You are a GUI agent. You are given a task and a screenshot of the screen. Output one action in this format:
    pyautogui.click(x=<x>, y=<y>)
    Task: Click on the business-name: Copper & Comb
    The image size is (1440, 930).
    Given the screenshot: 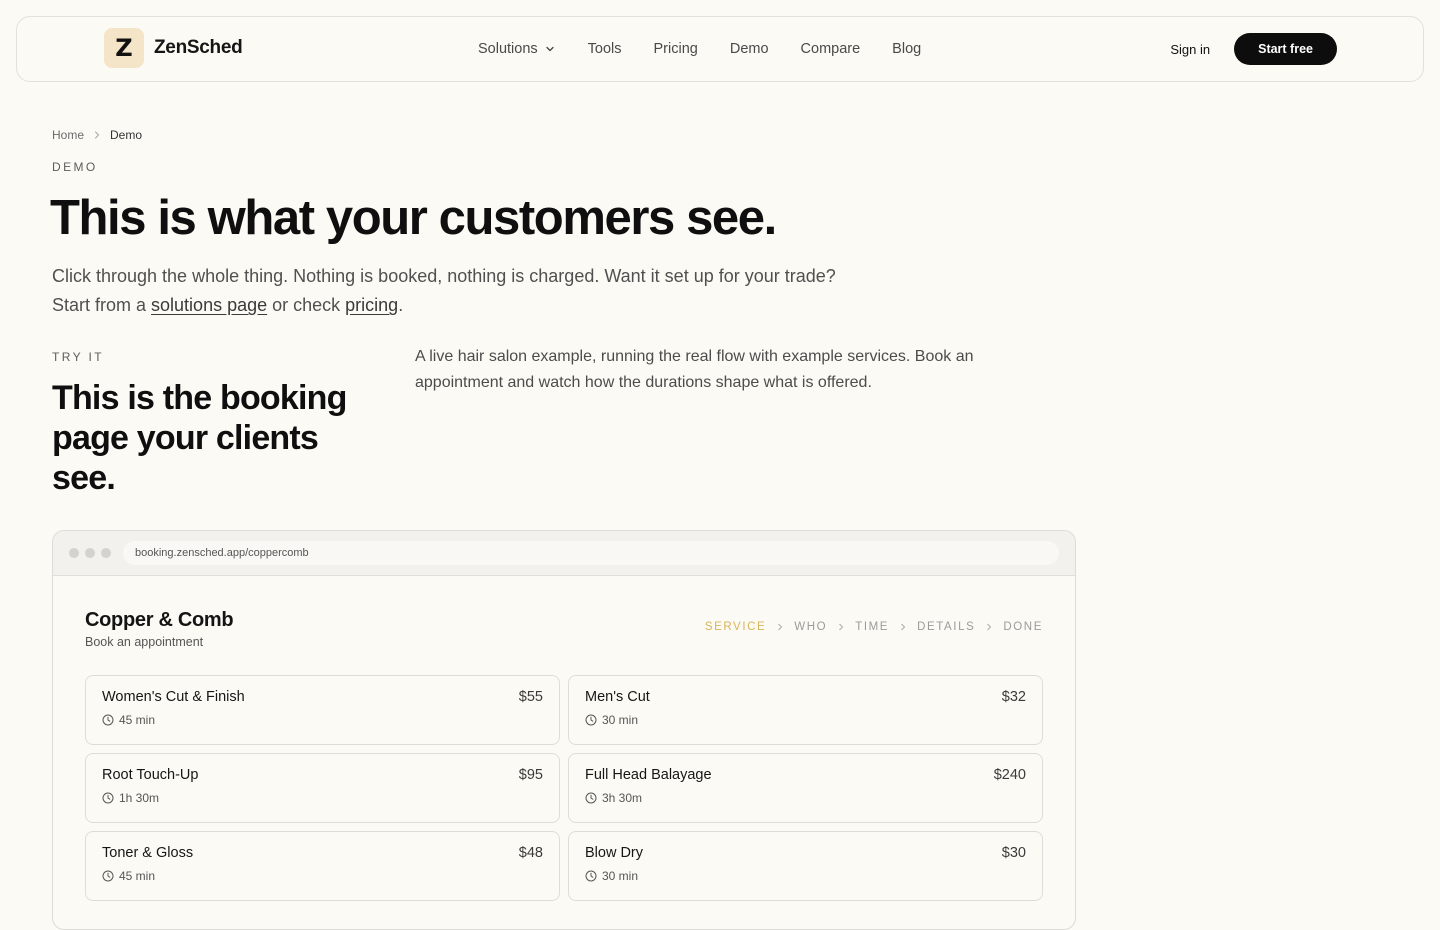 What is the action you would take?
    pyautogui.click(x=159, y=620)
    